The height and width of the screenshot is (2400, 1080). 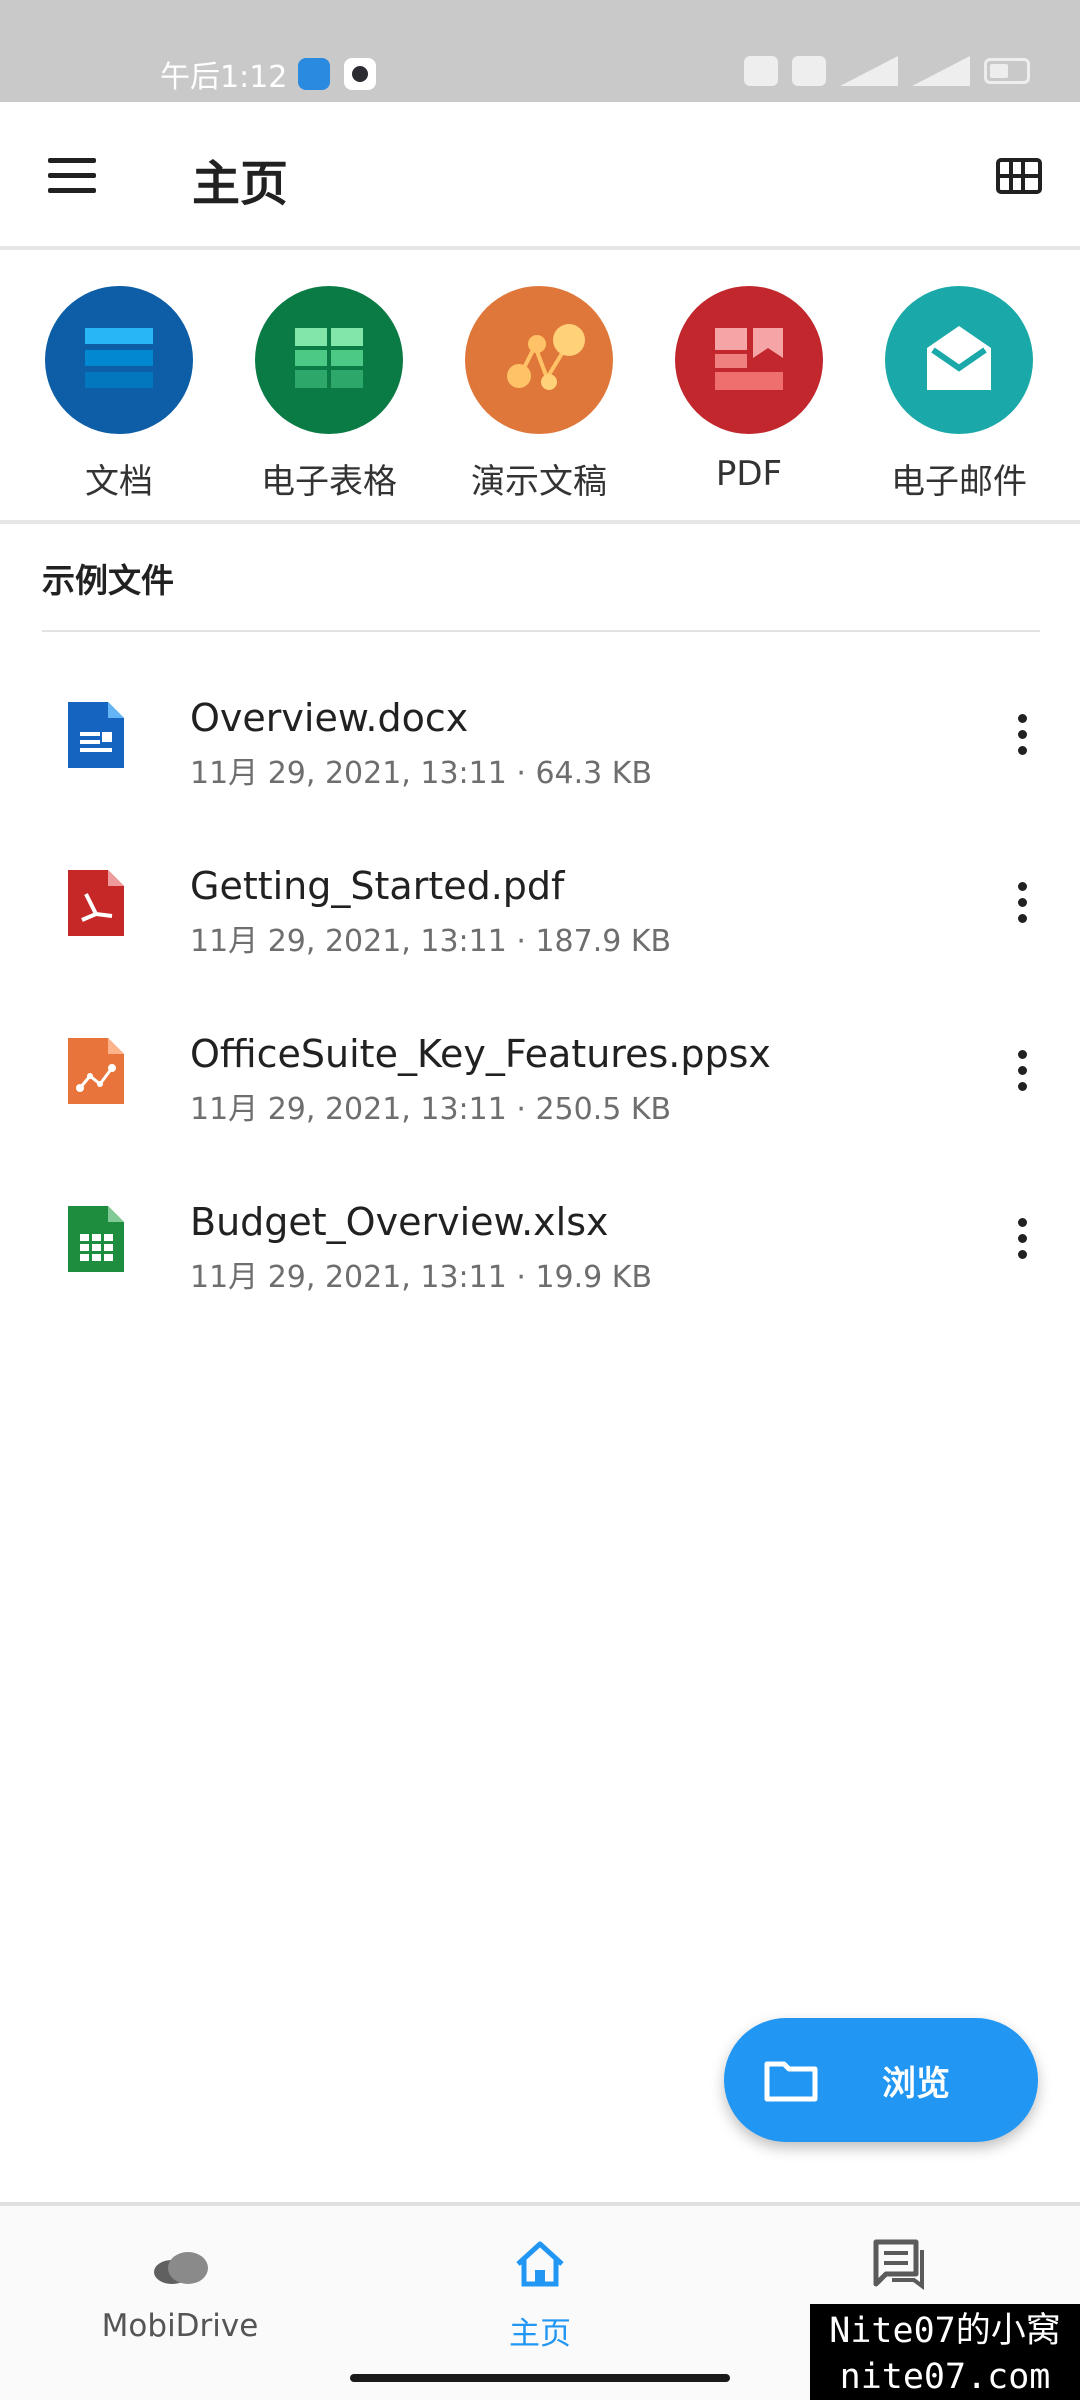 I want to click on file-name: Getting_Started.pdf, so click(x=377, y=886).